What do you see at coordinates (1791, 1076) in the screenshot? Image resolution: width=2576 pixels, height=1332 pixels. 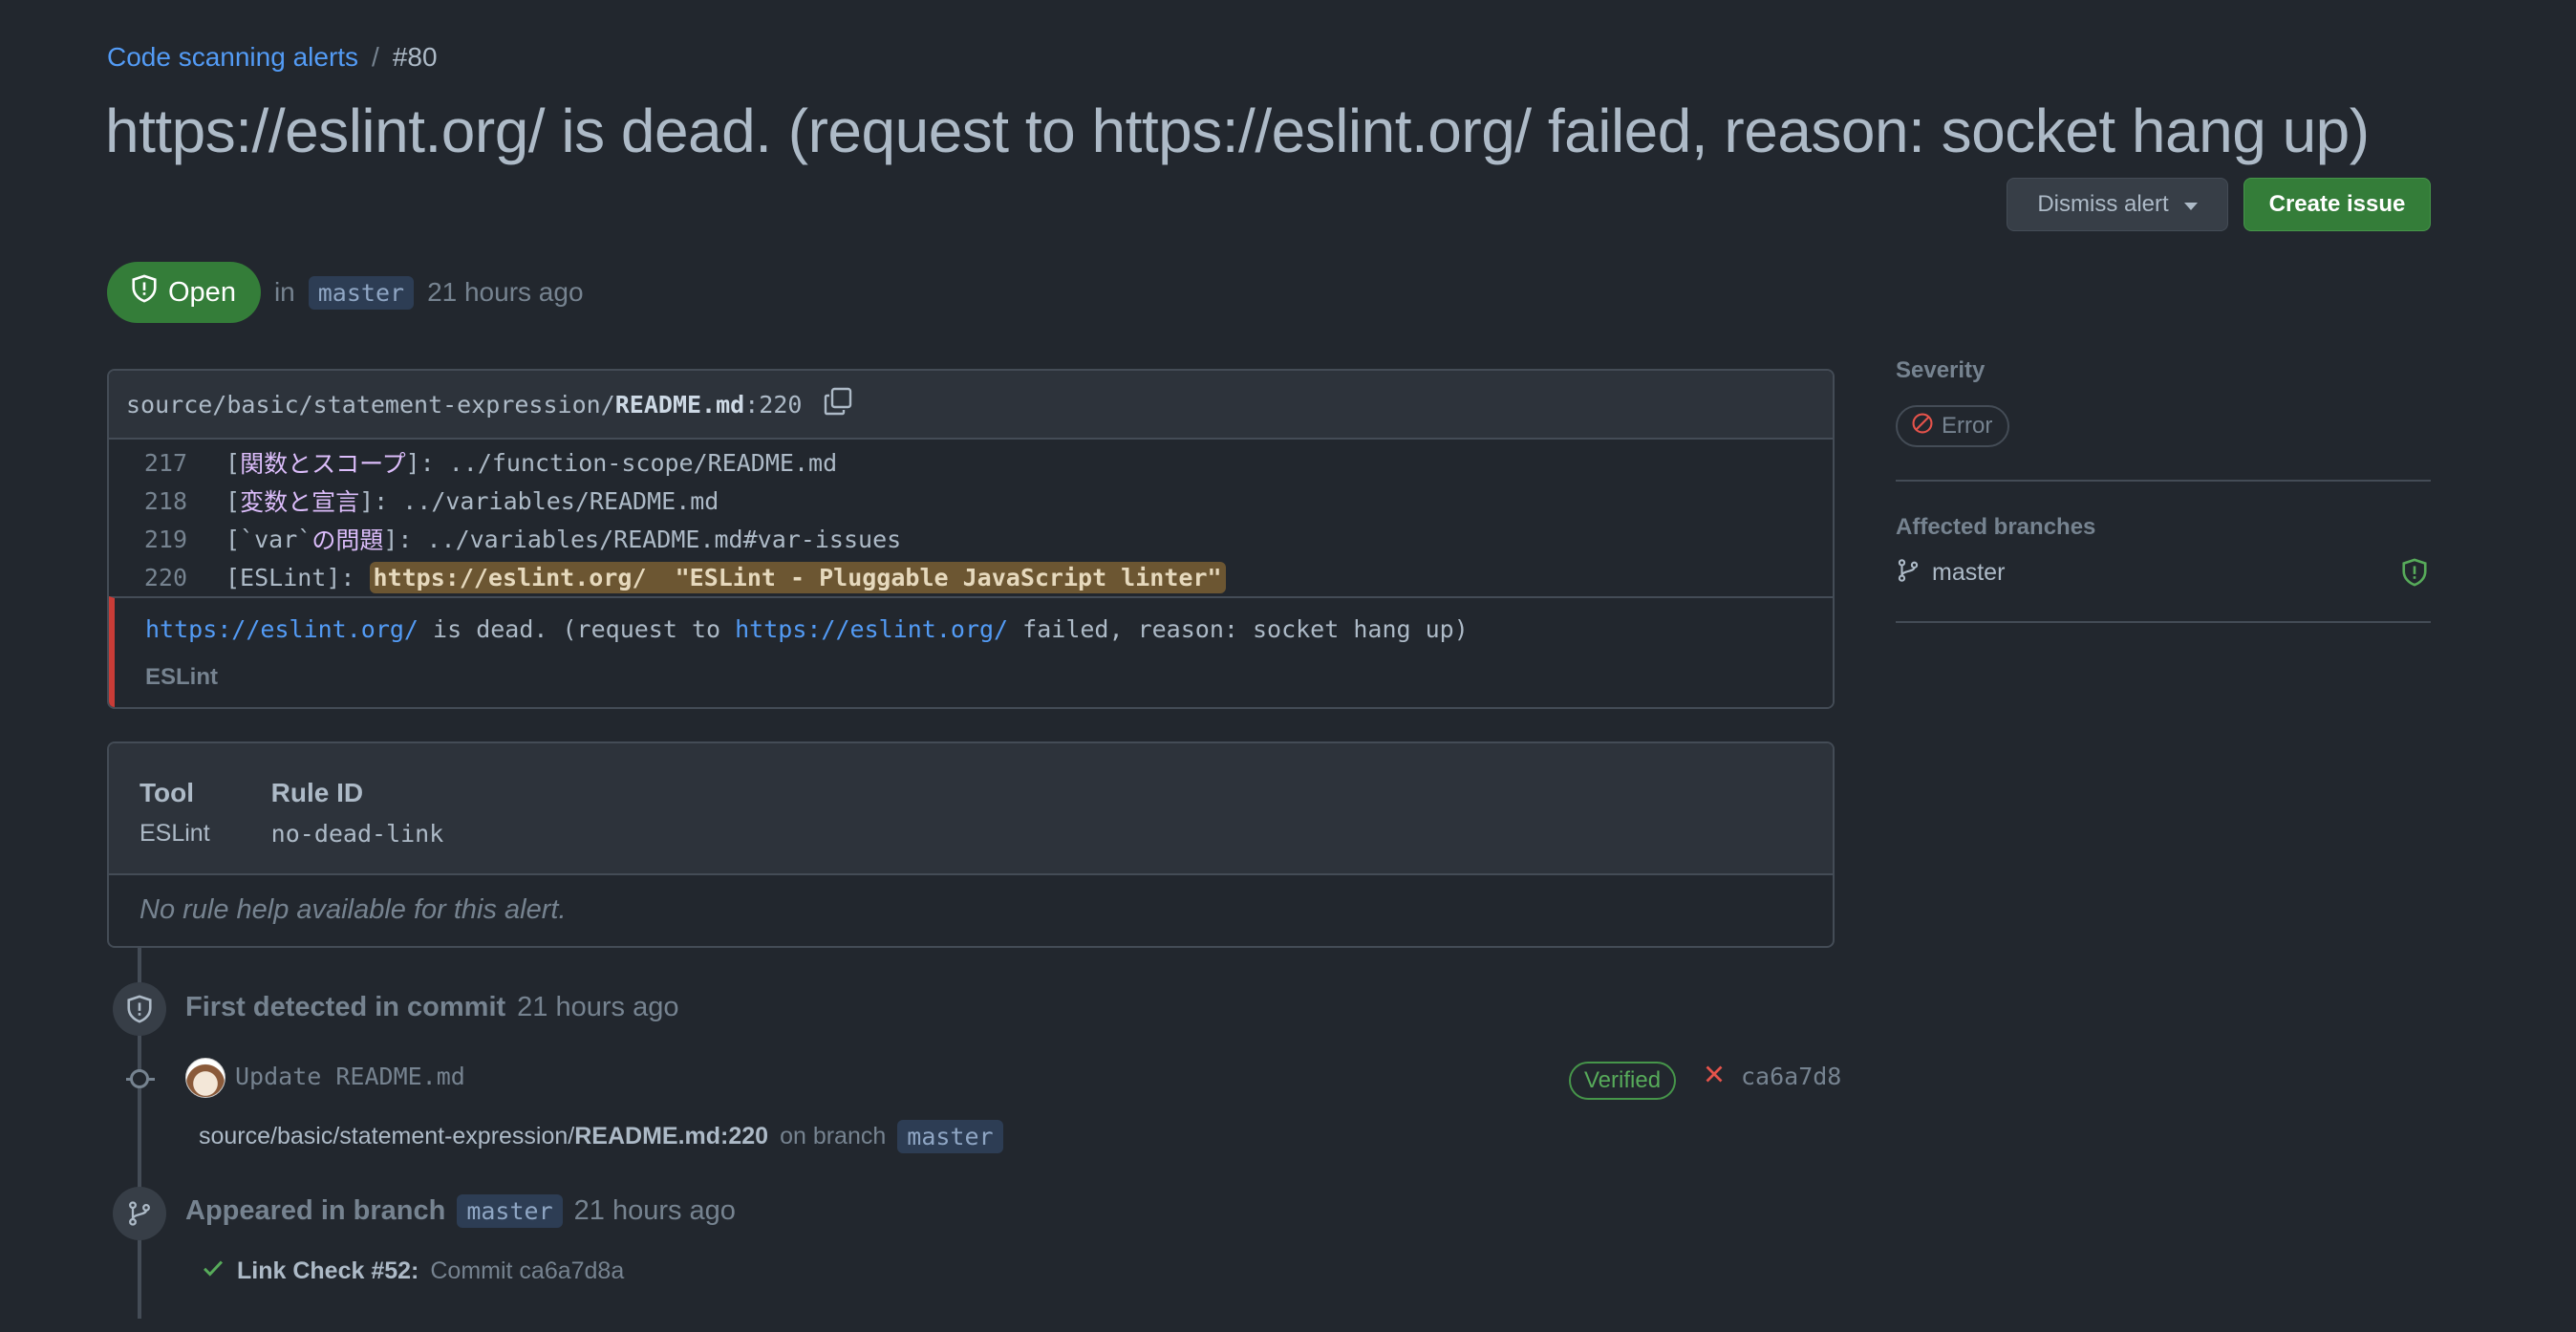 I see `commit-sha: ca6a7d8` at bounding box center [1791, 1076].